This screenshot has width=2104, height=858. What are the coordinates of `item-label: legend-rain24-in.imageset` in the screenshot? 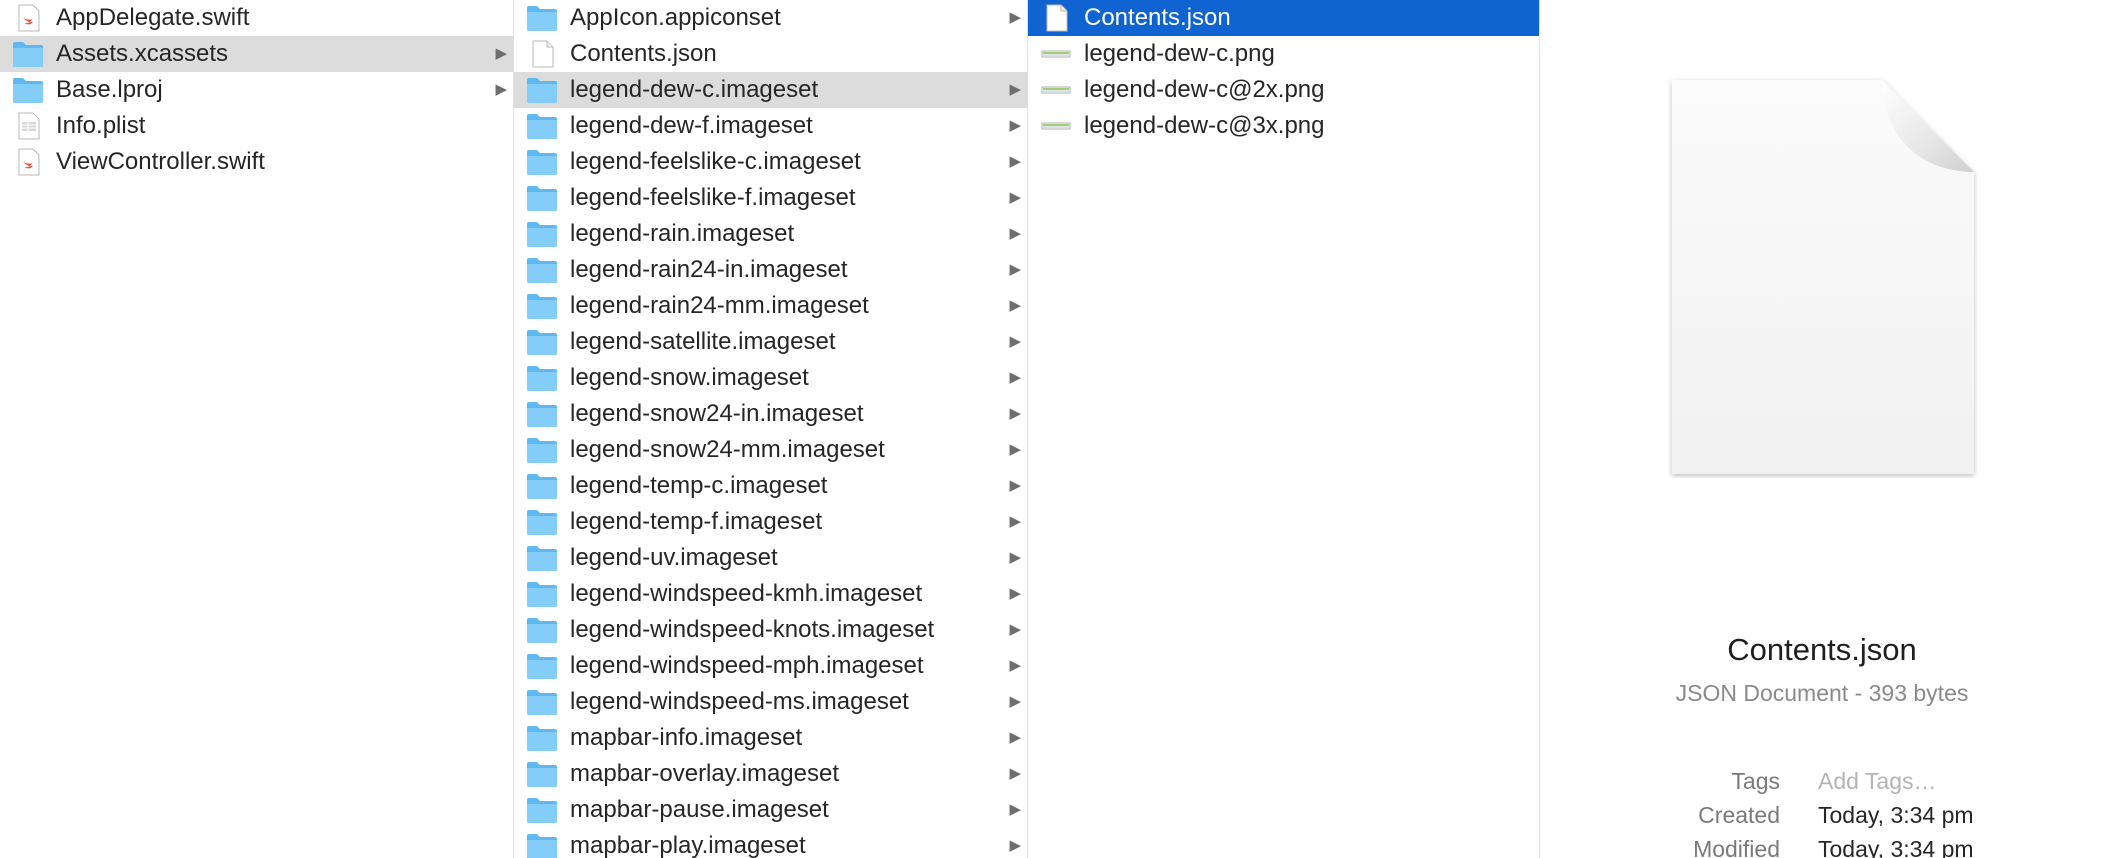 It's located at (709, 269).